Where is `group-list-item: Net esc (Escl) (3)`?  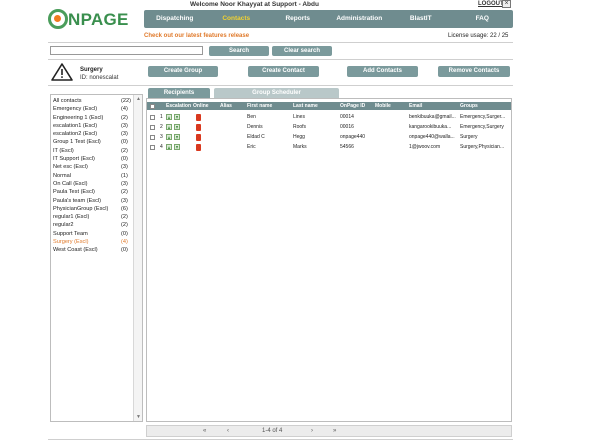
group-list-item: Net esc (Escl) (3) is located at coordinates (93, 167).